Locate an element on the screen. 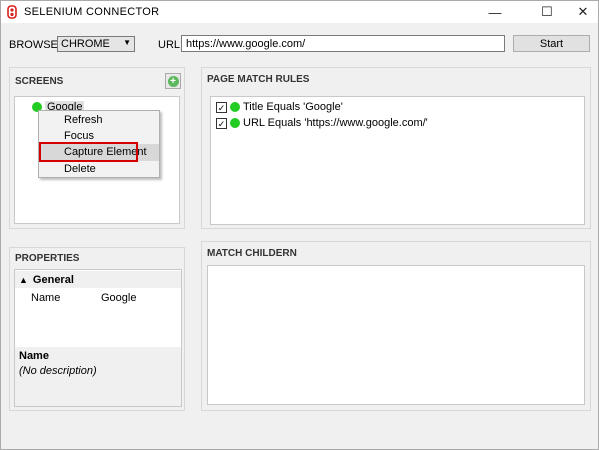 The height and width of the screenshot is (450, 599). description-title: Name is located at coordinates (34, 356).